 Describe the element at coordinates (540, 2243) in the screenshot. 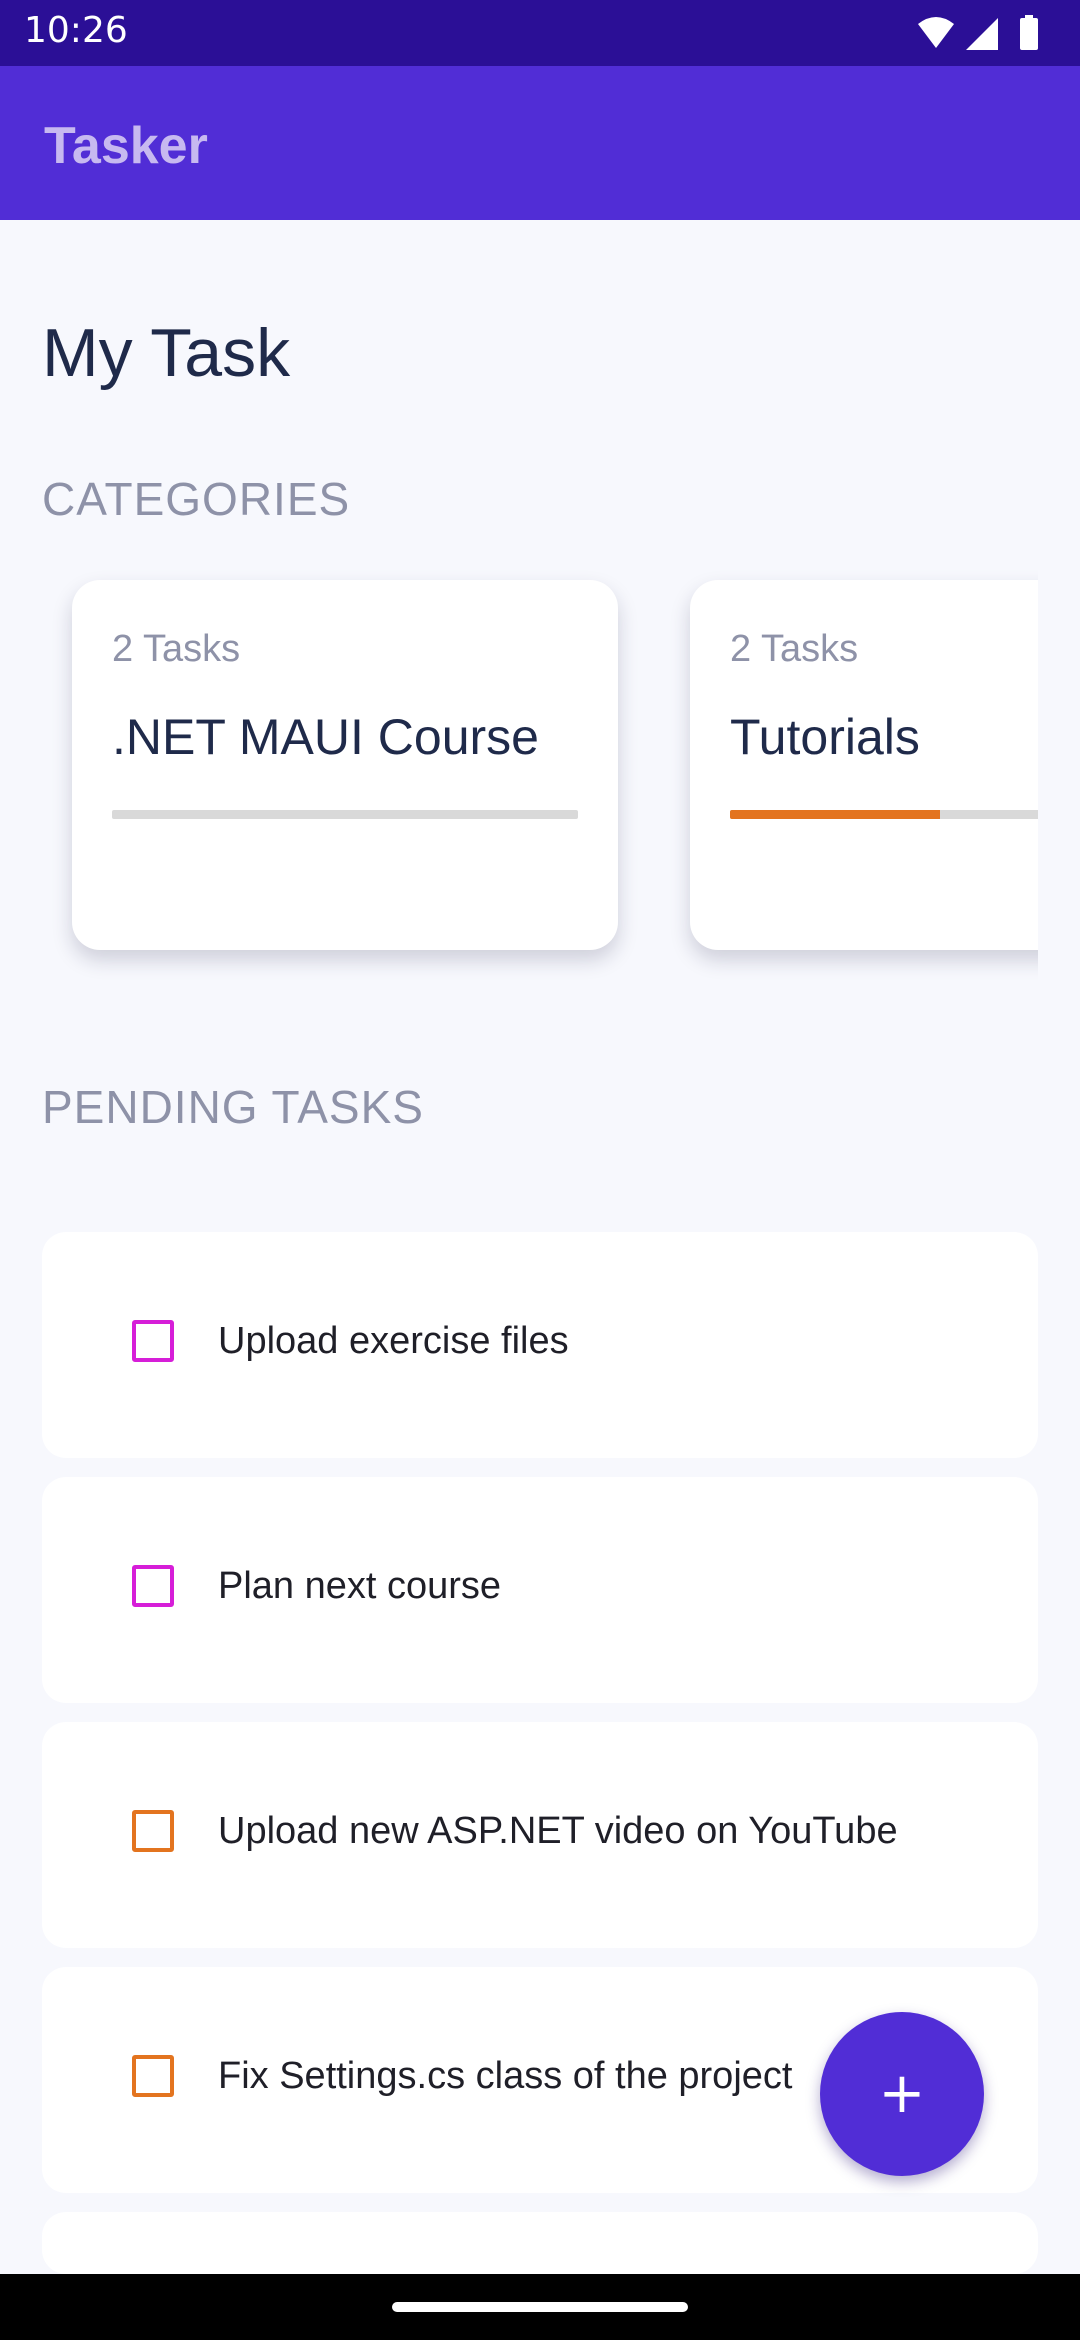

I see `task-item` at that location.